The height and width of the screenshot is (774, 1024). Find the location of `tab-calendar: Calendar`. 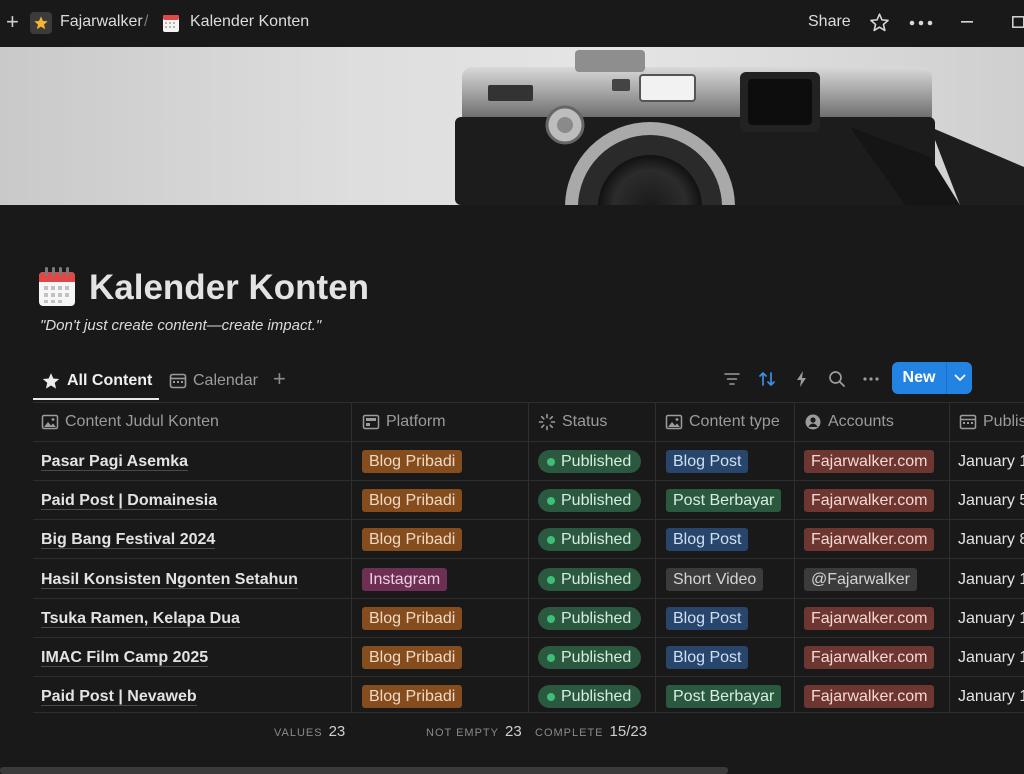

tab-calendar: Calendar is located at coordinates (213, 381).